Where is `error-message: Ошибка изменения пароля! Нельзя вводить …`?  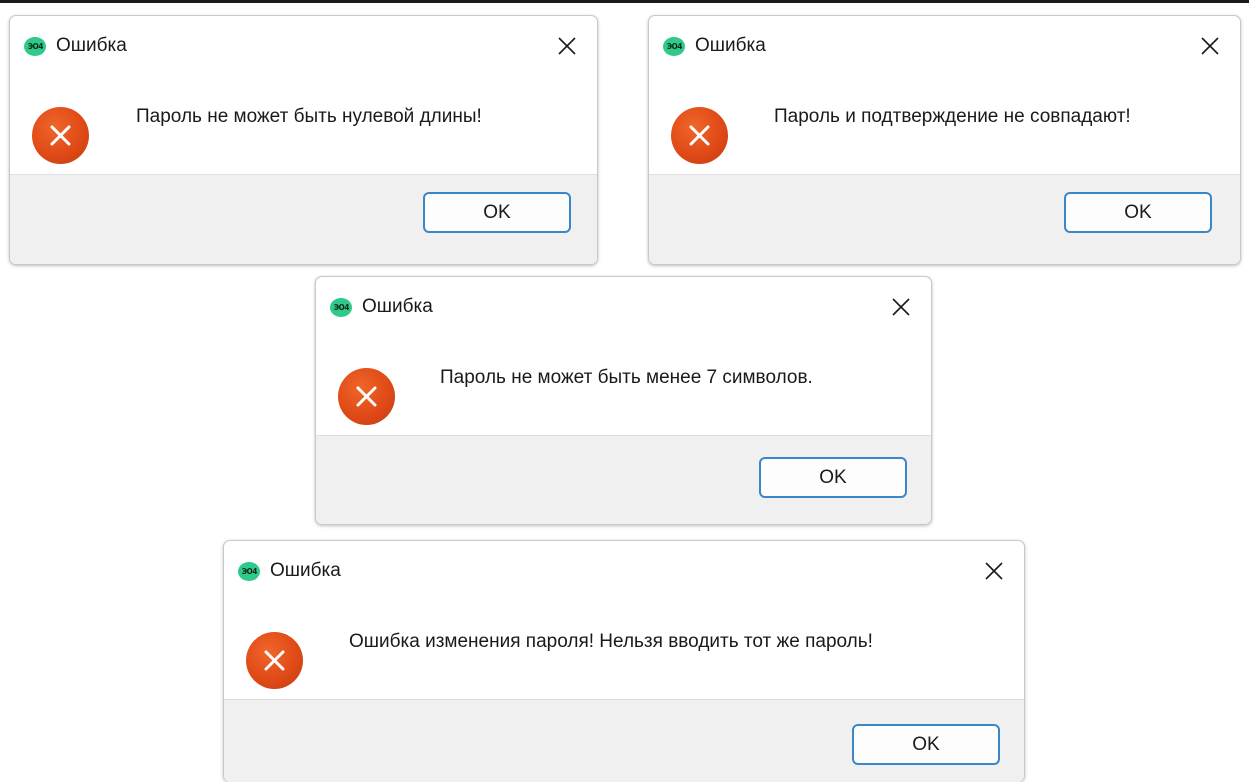
error-message: Ошибка изменения пароля! Нельзя вводить … is located at coordinates (611, 641).